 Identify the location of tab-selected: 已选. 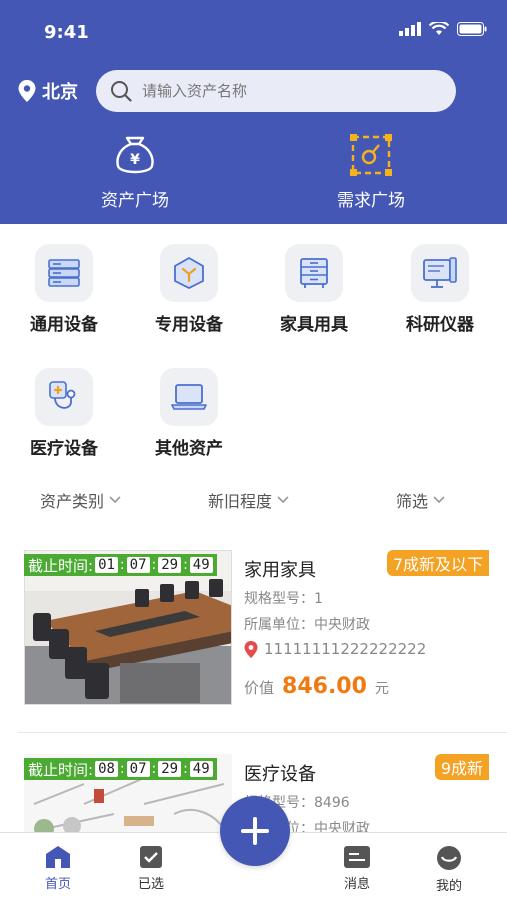
(151, 868).